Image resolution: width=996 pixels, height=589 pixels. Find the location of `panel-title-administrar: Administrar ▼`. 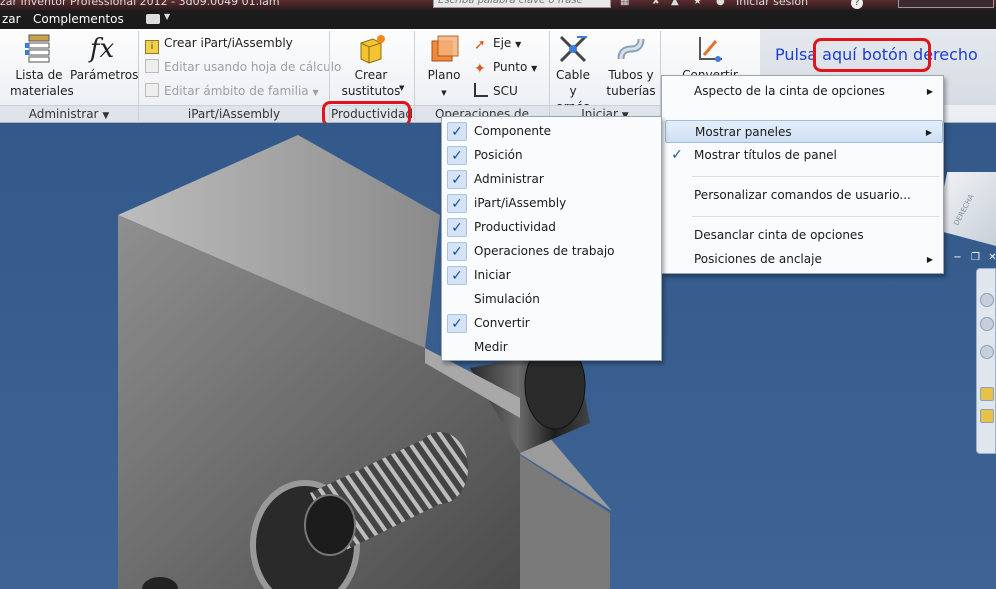

panel-title-administrar: Administrar ▼ is located at coordinates (69, 113).